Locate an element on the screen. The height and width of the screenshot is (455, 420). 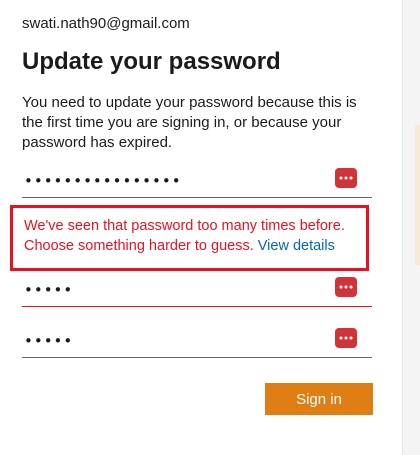
confirm-password-field: ••••• is located at coordinates (197, 343).